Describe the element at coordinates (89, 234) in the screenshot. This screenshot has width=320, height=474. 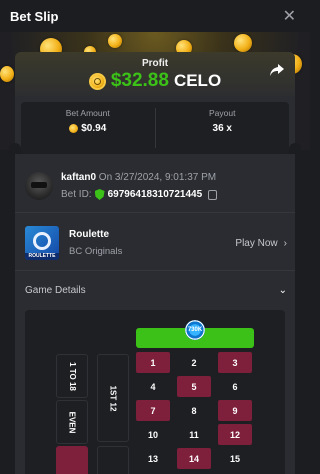
I see `game-name: Roulette` at that location.